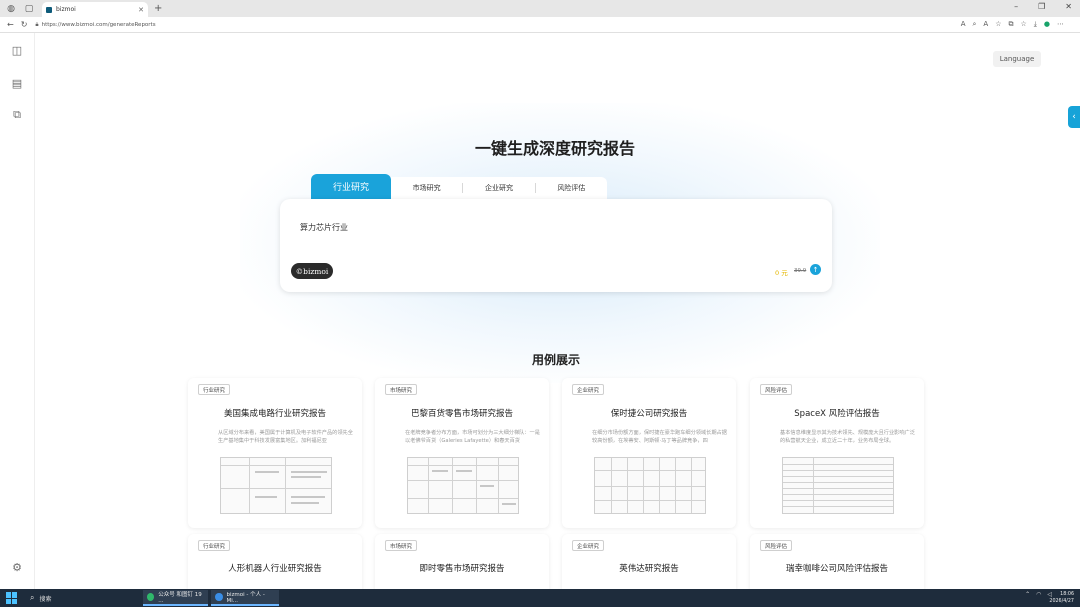  Describe the element at coordinates (1017, 59) in the screenshot. I see `language-button: Language` at that location.